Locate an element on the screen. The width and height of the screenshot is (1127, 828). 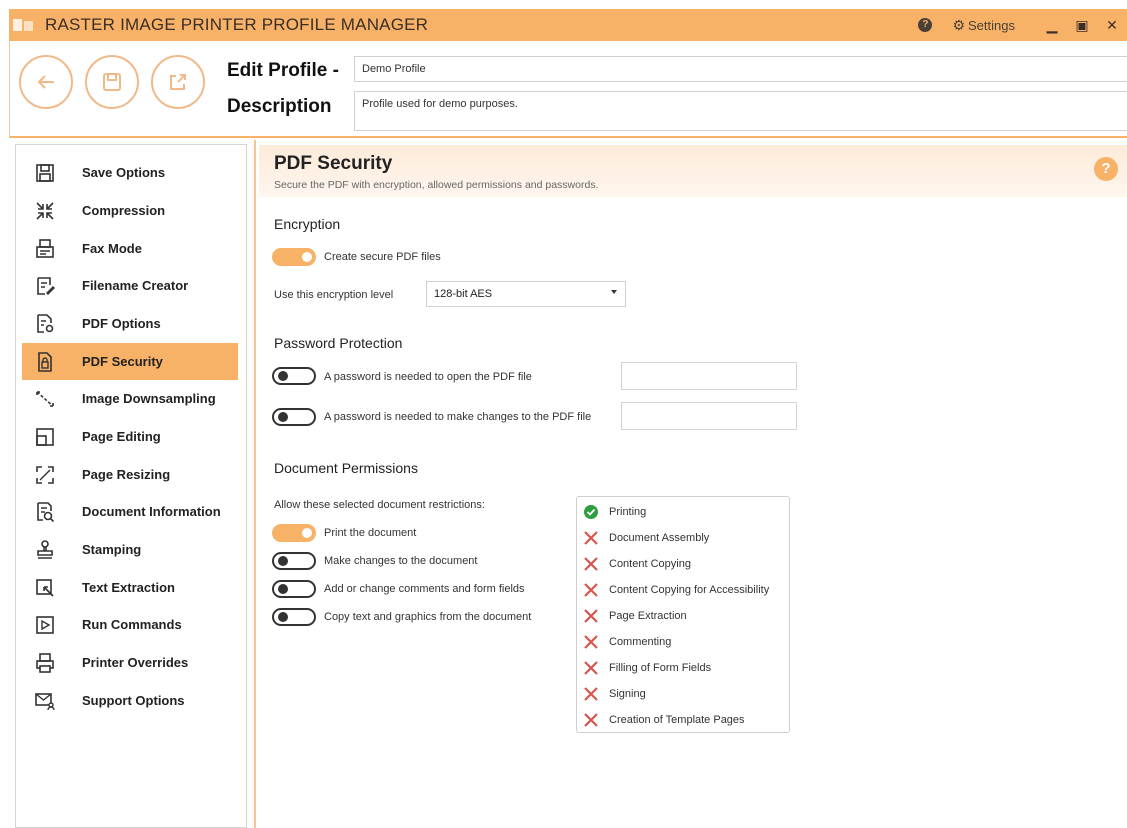
settings-button: ⚙ Settings is located at coordinates (983, 25).